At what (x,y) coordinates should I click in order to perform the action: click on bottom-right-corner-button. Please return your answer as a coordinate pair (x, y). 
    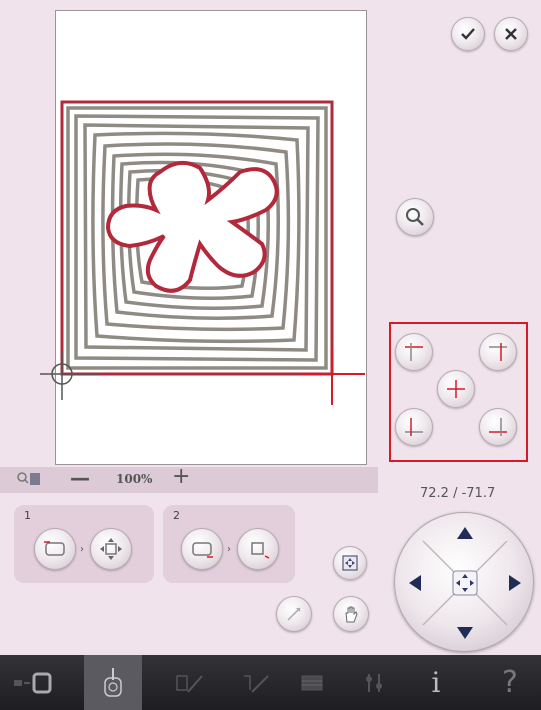
    Looking at the image, I should click on (498, 427).